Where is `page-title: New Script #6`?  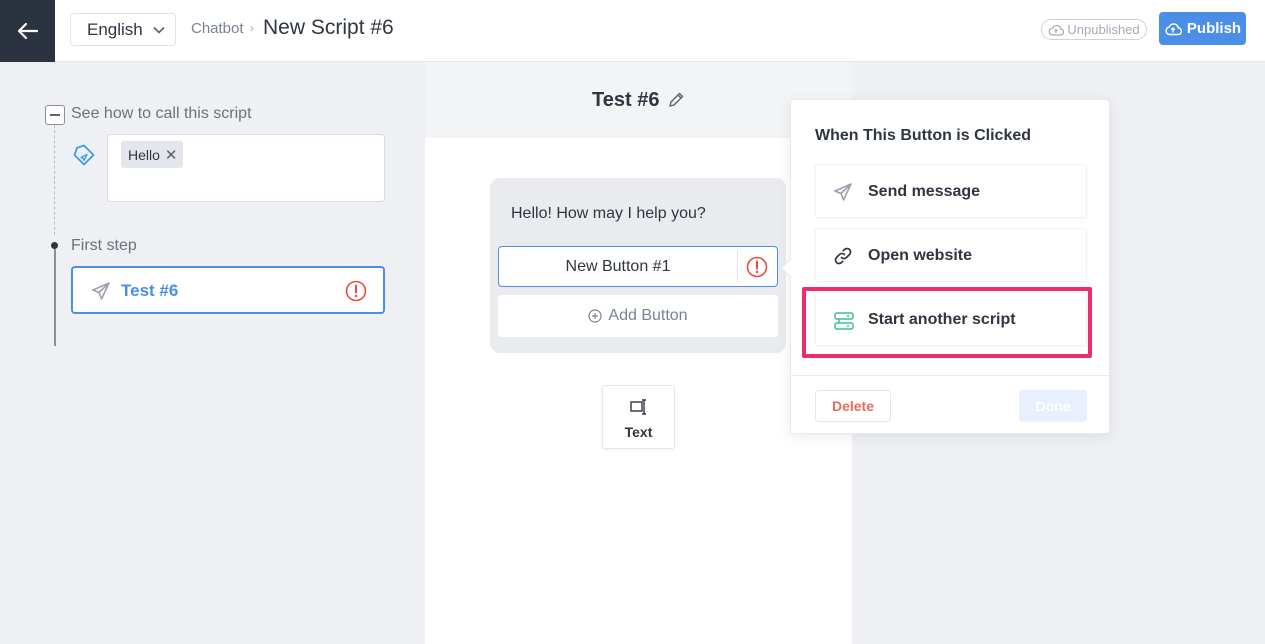 page-title: New Script #6 is located at coordinates (328, 27).